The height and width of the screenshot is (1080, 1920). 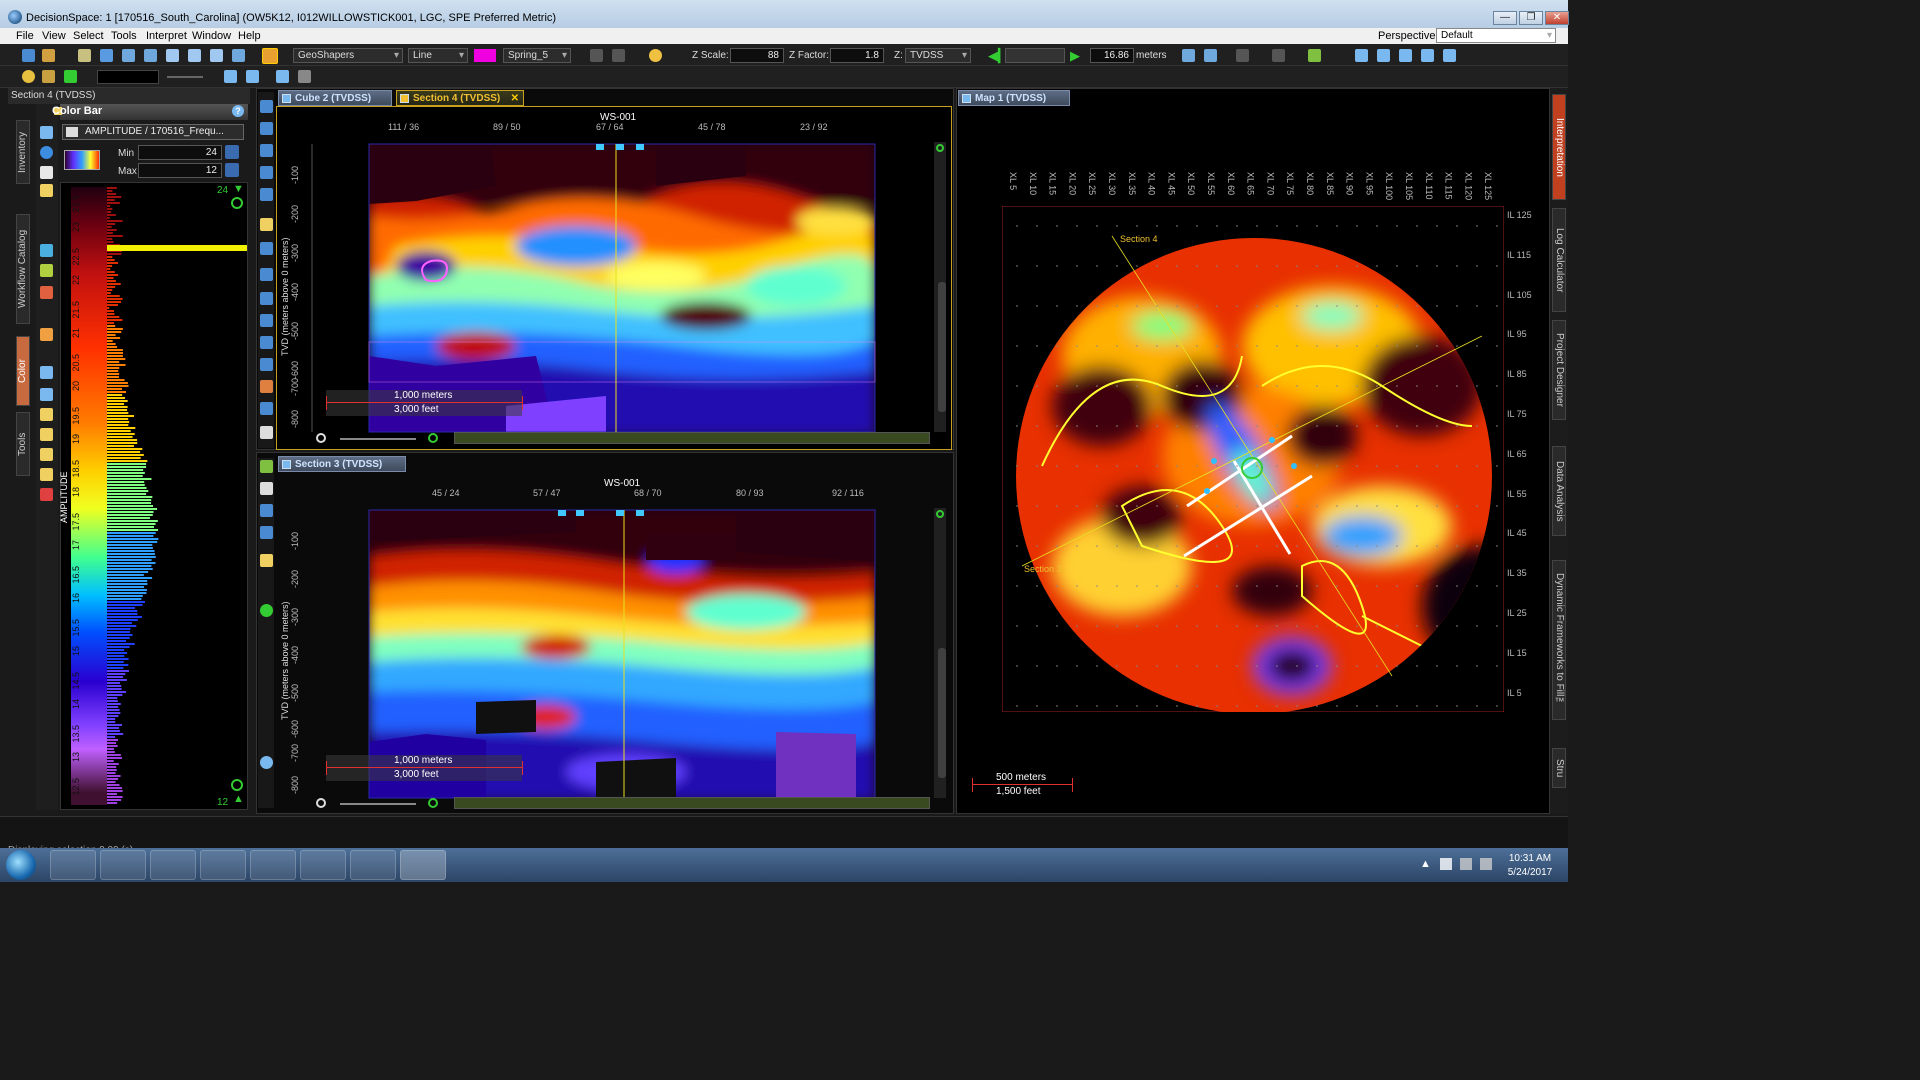 I want to click on bars2-icon, so click(x=46, y=434).